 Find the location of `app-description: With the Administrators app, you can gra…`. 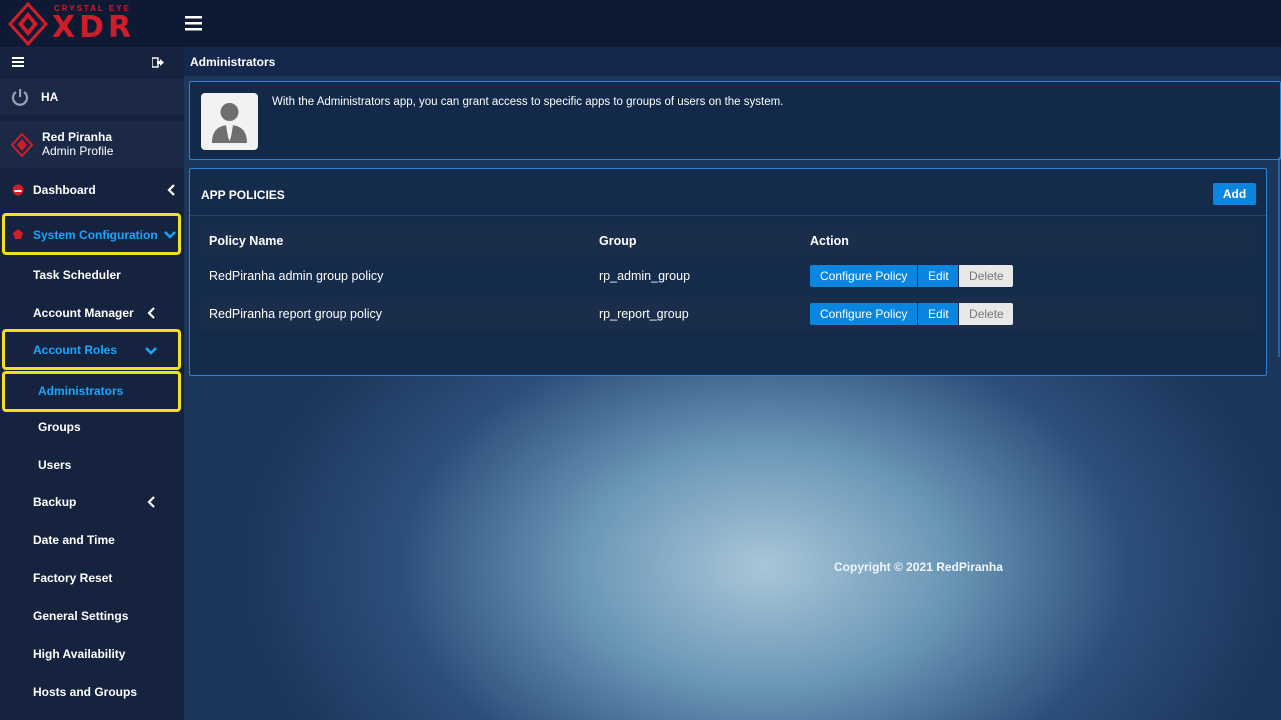

app-description: With the Administrators app, you can gra… is located at coordinates (528, 102).